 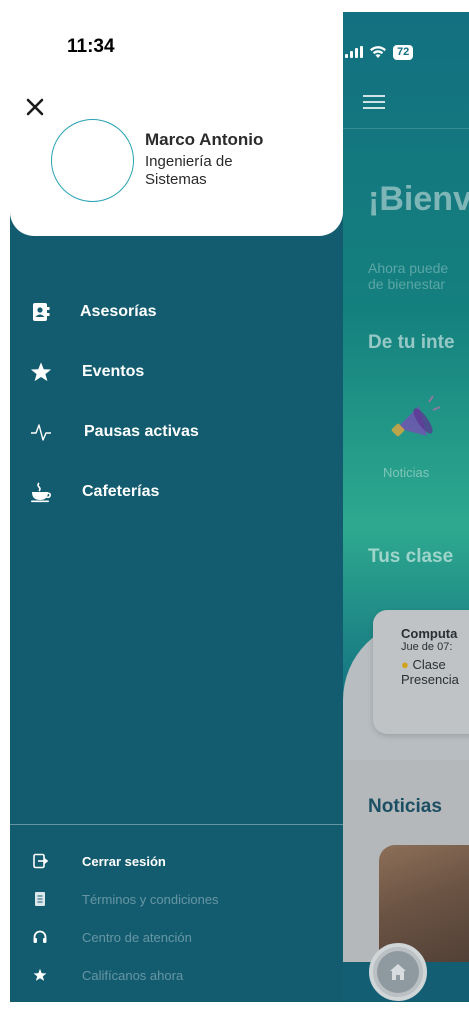 What do you see at coordinates (40, 937) in the screenshot?
I see `headset-icon` at bounding box center [40, 937].